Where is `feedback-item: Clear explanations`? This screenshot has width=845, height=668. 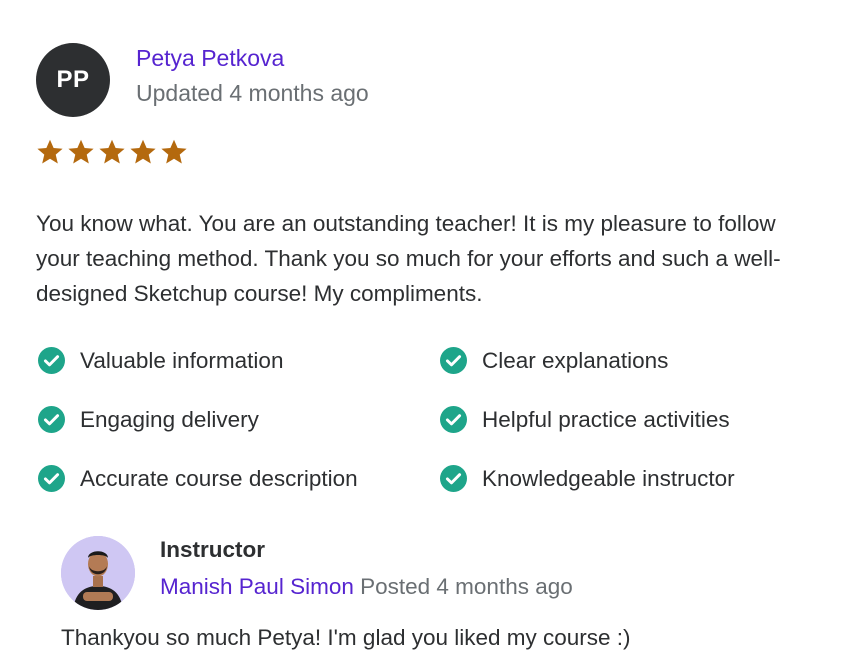
feedback-item: Clear explanations is located at coordinates (624, 360).